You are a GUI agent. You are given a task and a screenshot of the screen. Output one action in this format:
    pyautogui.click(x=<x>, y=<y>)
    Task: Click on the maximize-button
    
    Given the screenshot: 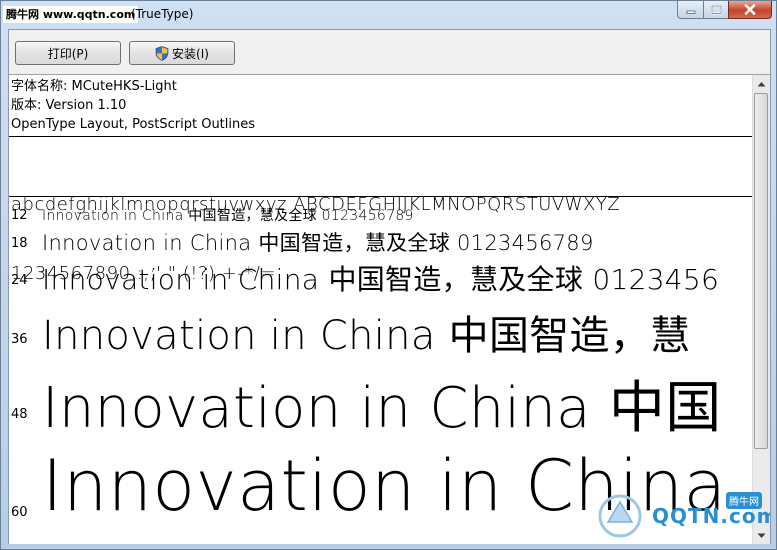 What is the action you would take?
    pyautogui.click(x=715, y=10)
    